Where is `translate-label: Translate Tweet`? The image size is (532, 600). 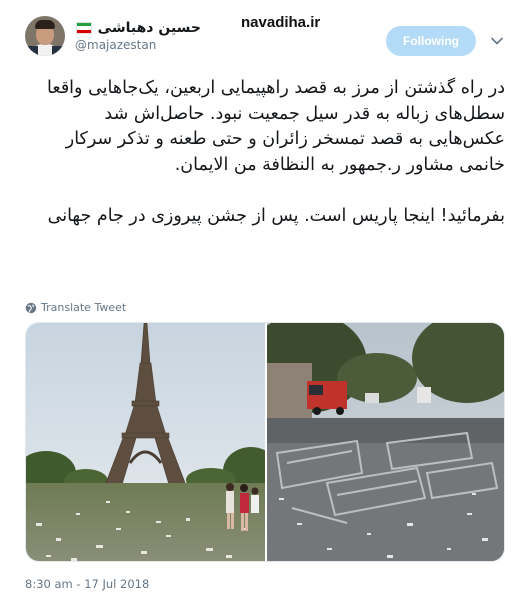
translate-label: Translate Tweet is located at coordinates (84, 307).